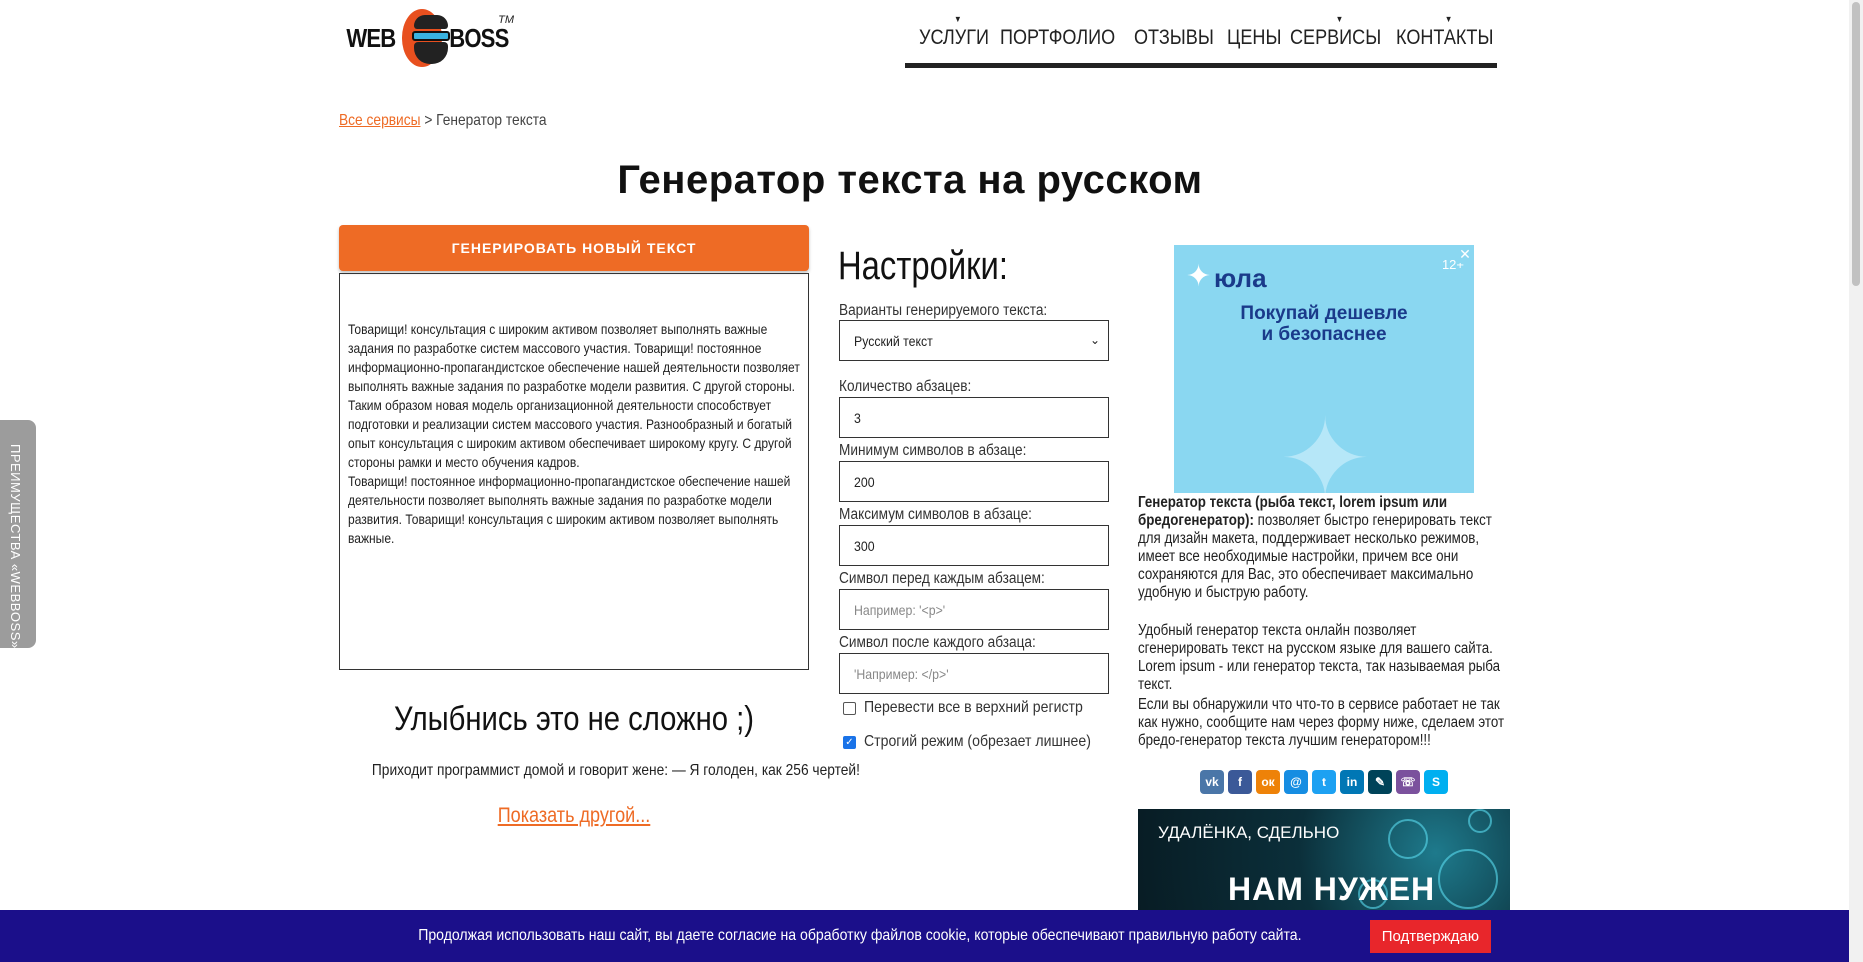 This screenshot has height=962, width=1863. What do you see at coordinates (974, 417) in the screenshot?
I see `paragraphs-input: 3` at bounding box center [974, 417].